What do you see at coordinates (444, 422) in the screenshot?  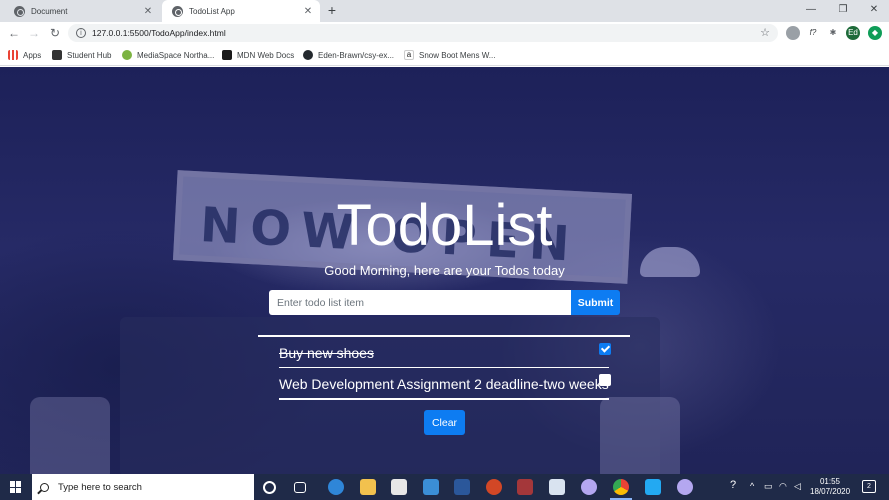 I see `clear-button: Clear` at bounding box center [444, 422].